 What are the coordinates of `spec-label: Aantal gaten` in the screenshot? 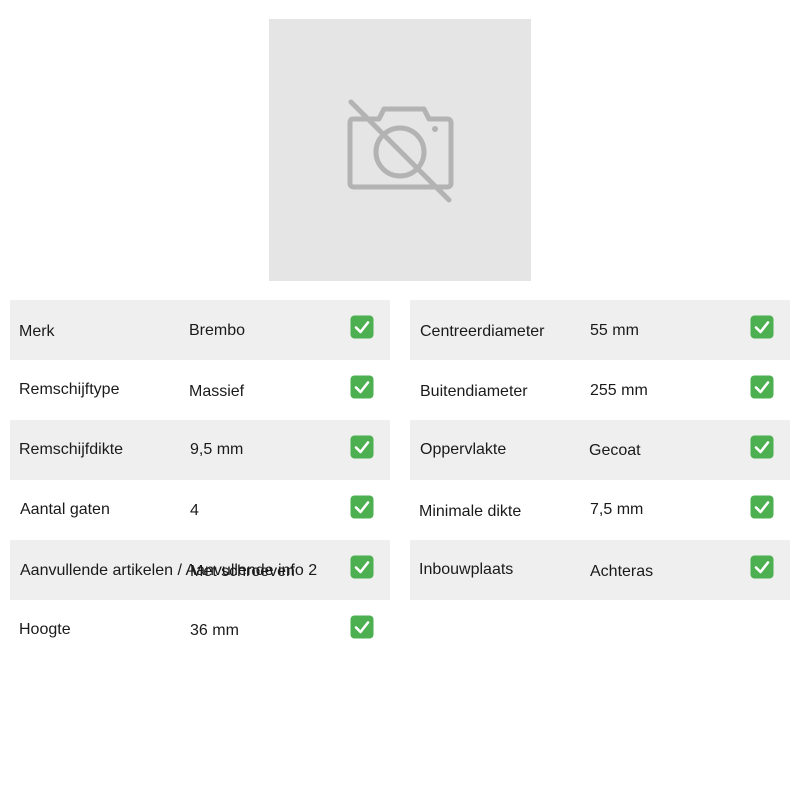 It's located at (65, 509).